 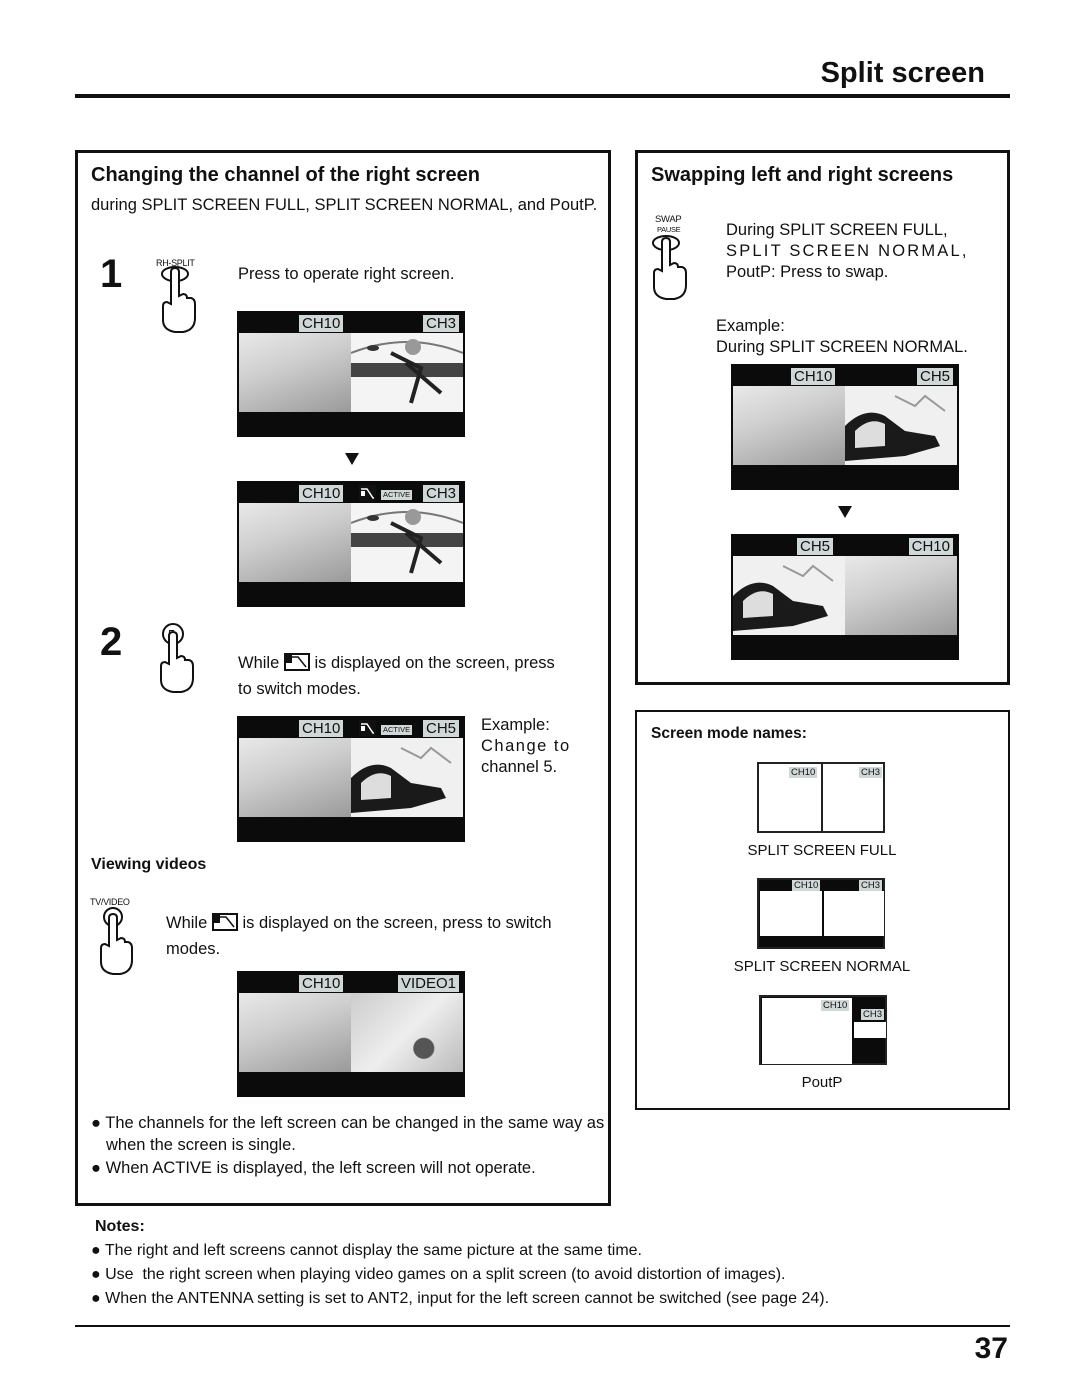 What do you see at coordinates (193, 949) in the screenshot?
I see `viewing-videos-instruction-line2: modes.` at bounding box center [193, 949].